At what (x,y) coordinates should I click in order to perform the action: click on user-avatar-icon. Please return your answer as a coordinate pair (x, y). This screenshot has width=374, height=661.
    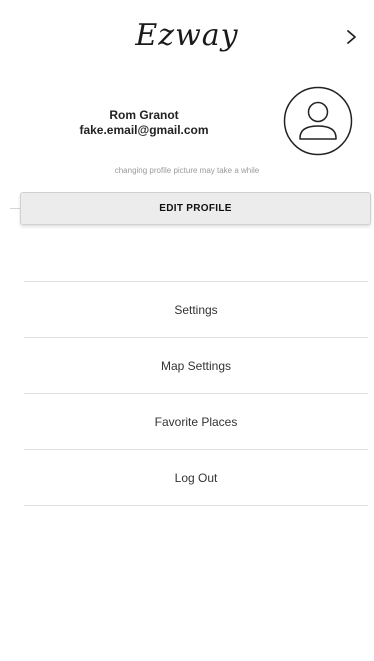
    Looking at the image, I should click on (318, 121).